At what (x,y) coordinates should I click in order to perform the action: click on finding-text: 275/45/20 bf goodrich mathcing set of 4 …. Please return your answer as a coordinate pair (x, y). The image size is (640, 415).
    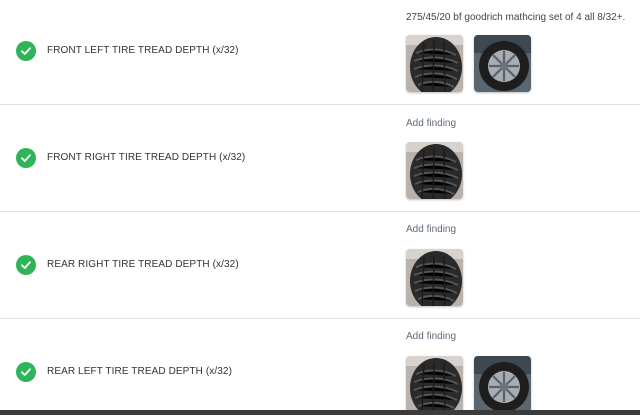
    Looking at the image, I should click on (516, 17).